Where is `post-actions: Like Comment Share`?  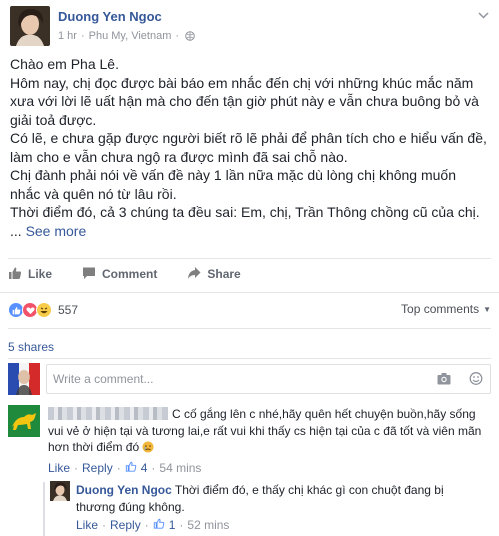 post-actions: Like Comment Share is located at coordinates (124, 274).